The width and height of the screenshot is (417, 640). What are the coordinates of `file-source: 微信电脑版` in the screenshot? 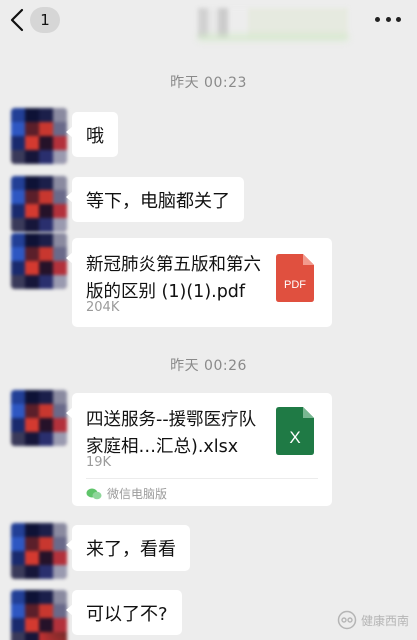 It's located at (126, 493).